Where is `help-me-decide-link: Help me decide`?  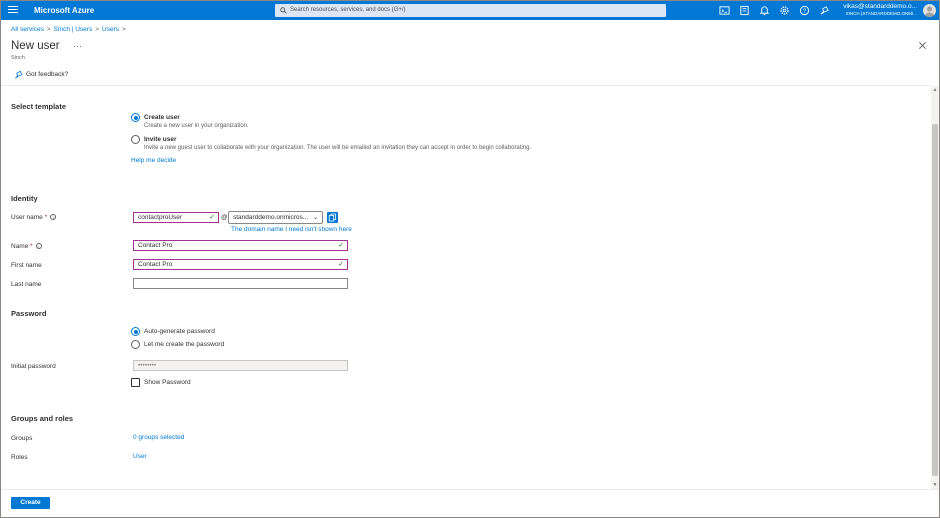
help-me-decide-link: Help me decide is located at coordinates (153, 160).